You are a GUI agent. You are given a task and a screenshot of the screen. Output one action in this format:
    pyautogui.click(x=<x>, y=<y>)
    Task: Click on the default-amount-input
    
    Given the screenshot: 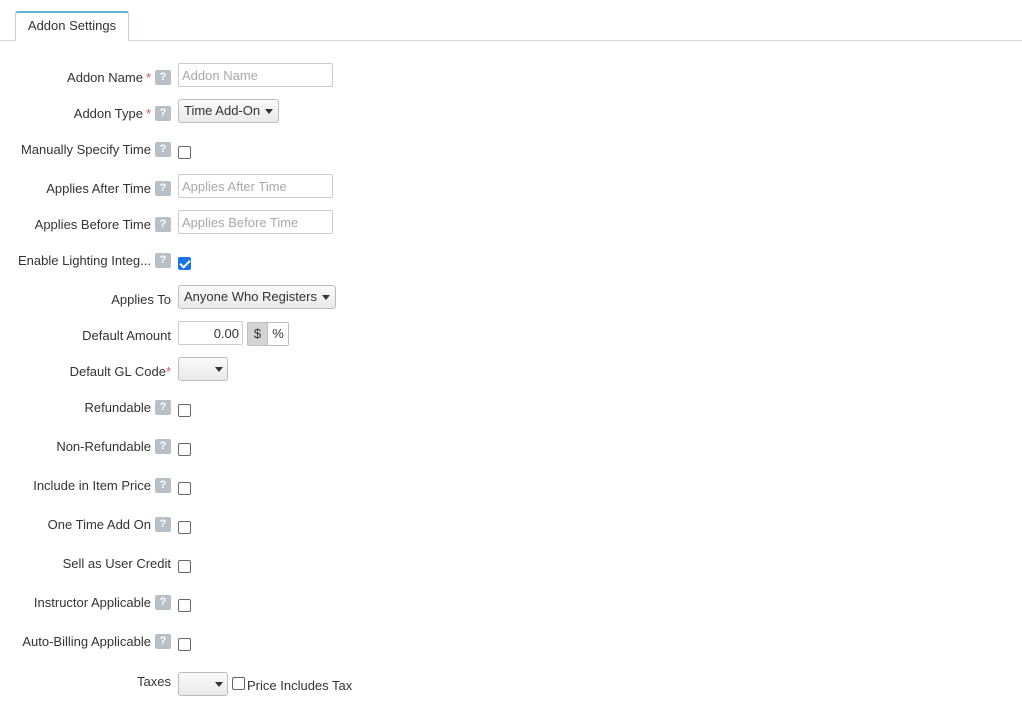 What is the action you would take?
    pyautogui.click(x=210, y=333)
    